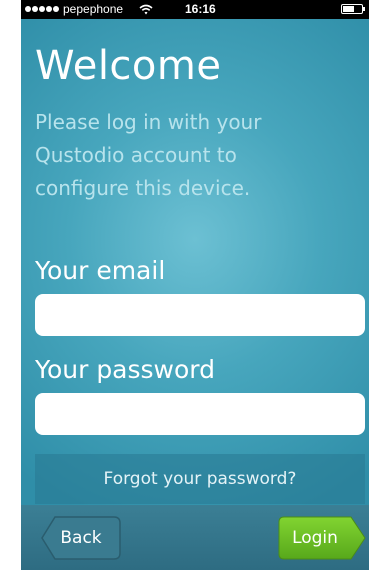 The image size is (380, 570). Describe the element at coordinates (125, 369) in the screenshot. I see `password-label: Your password` at that location.